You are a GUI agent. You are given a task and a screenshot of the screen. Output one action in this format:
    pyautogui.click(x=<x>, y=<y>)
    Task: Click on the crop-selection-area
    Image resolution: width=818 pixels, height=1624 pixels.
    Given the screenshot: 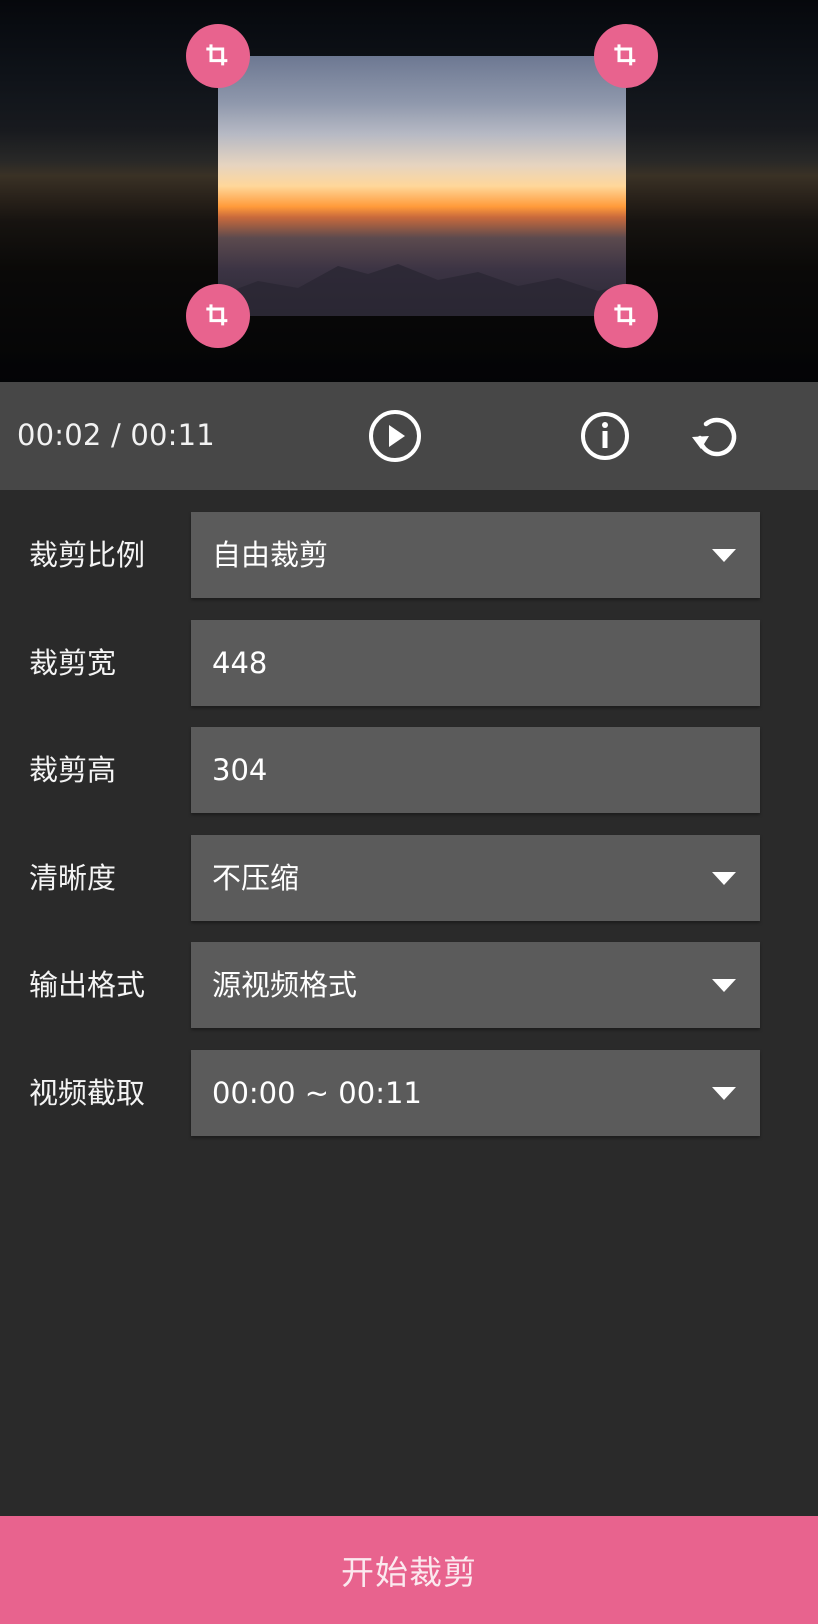 What is the action you would take?
    pyautogui.click(x=422, y=186)
    